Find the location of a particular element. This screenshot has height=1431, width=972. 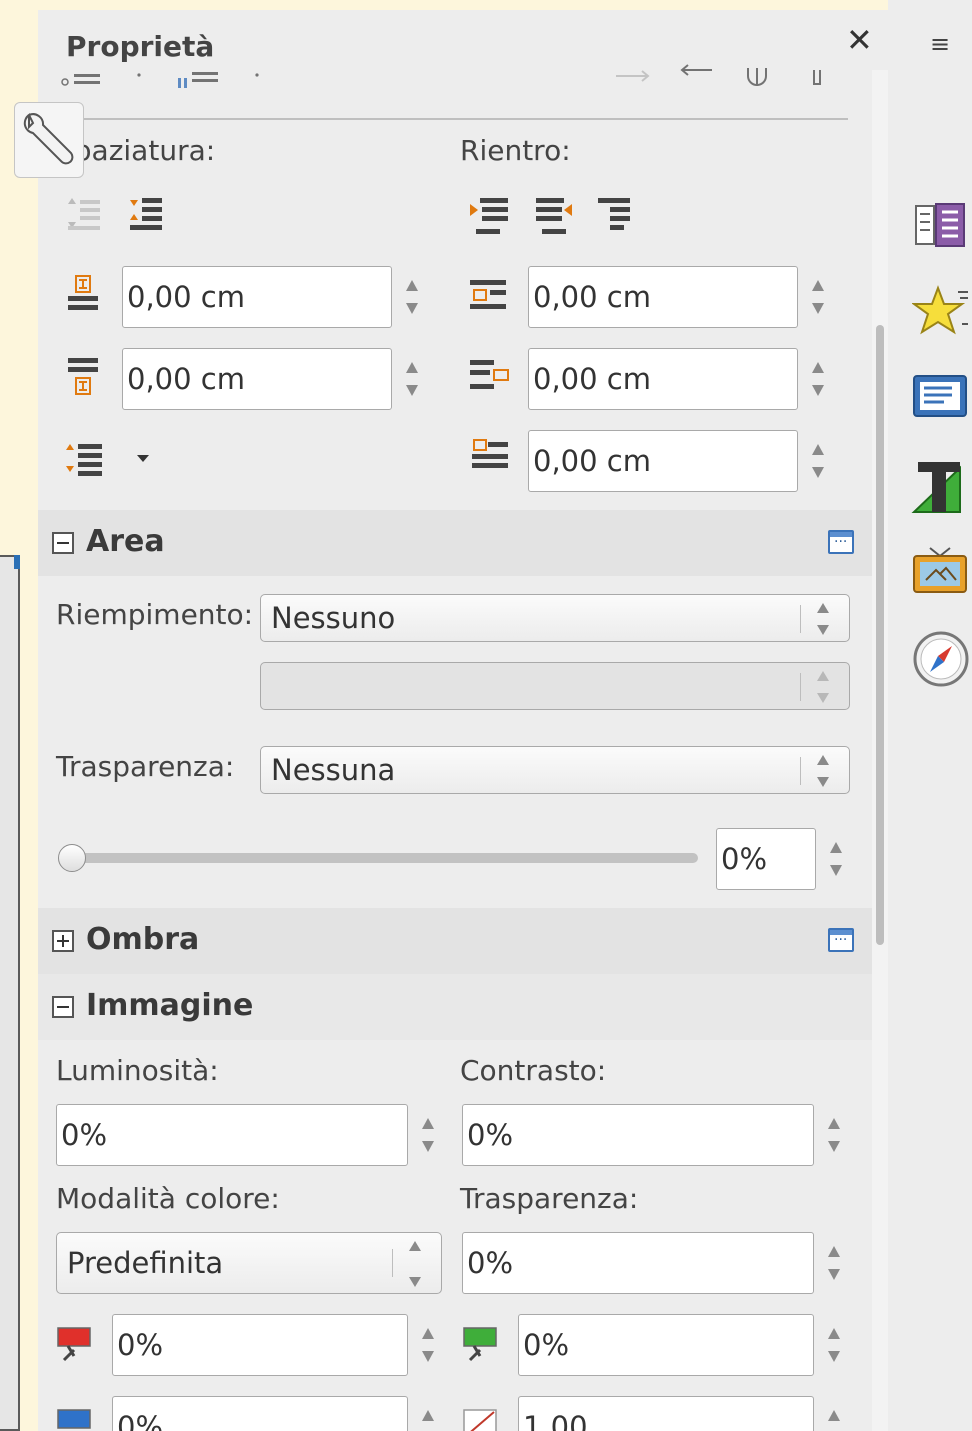

expand-icon is located at coordinates (63, 941).